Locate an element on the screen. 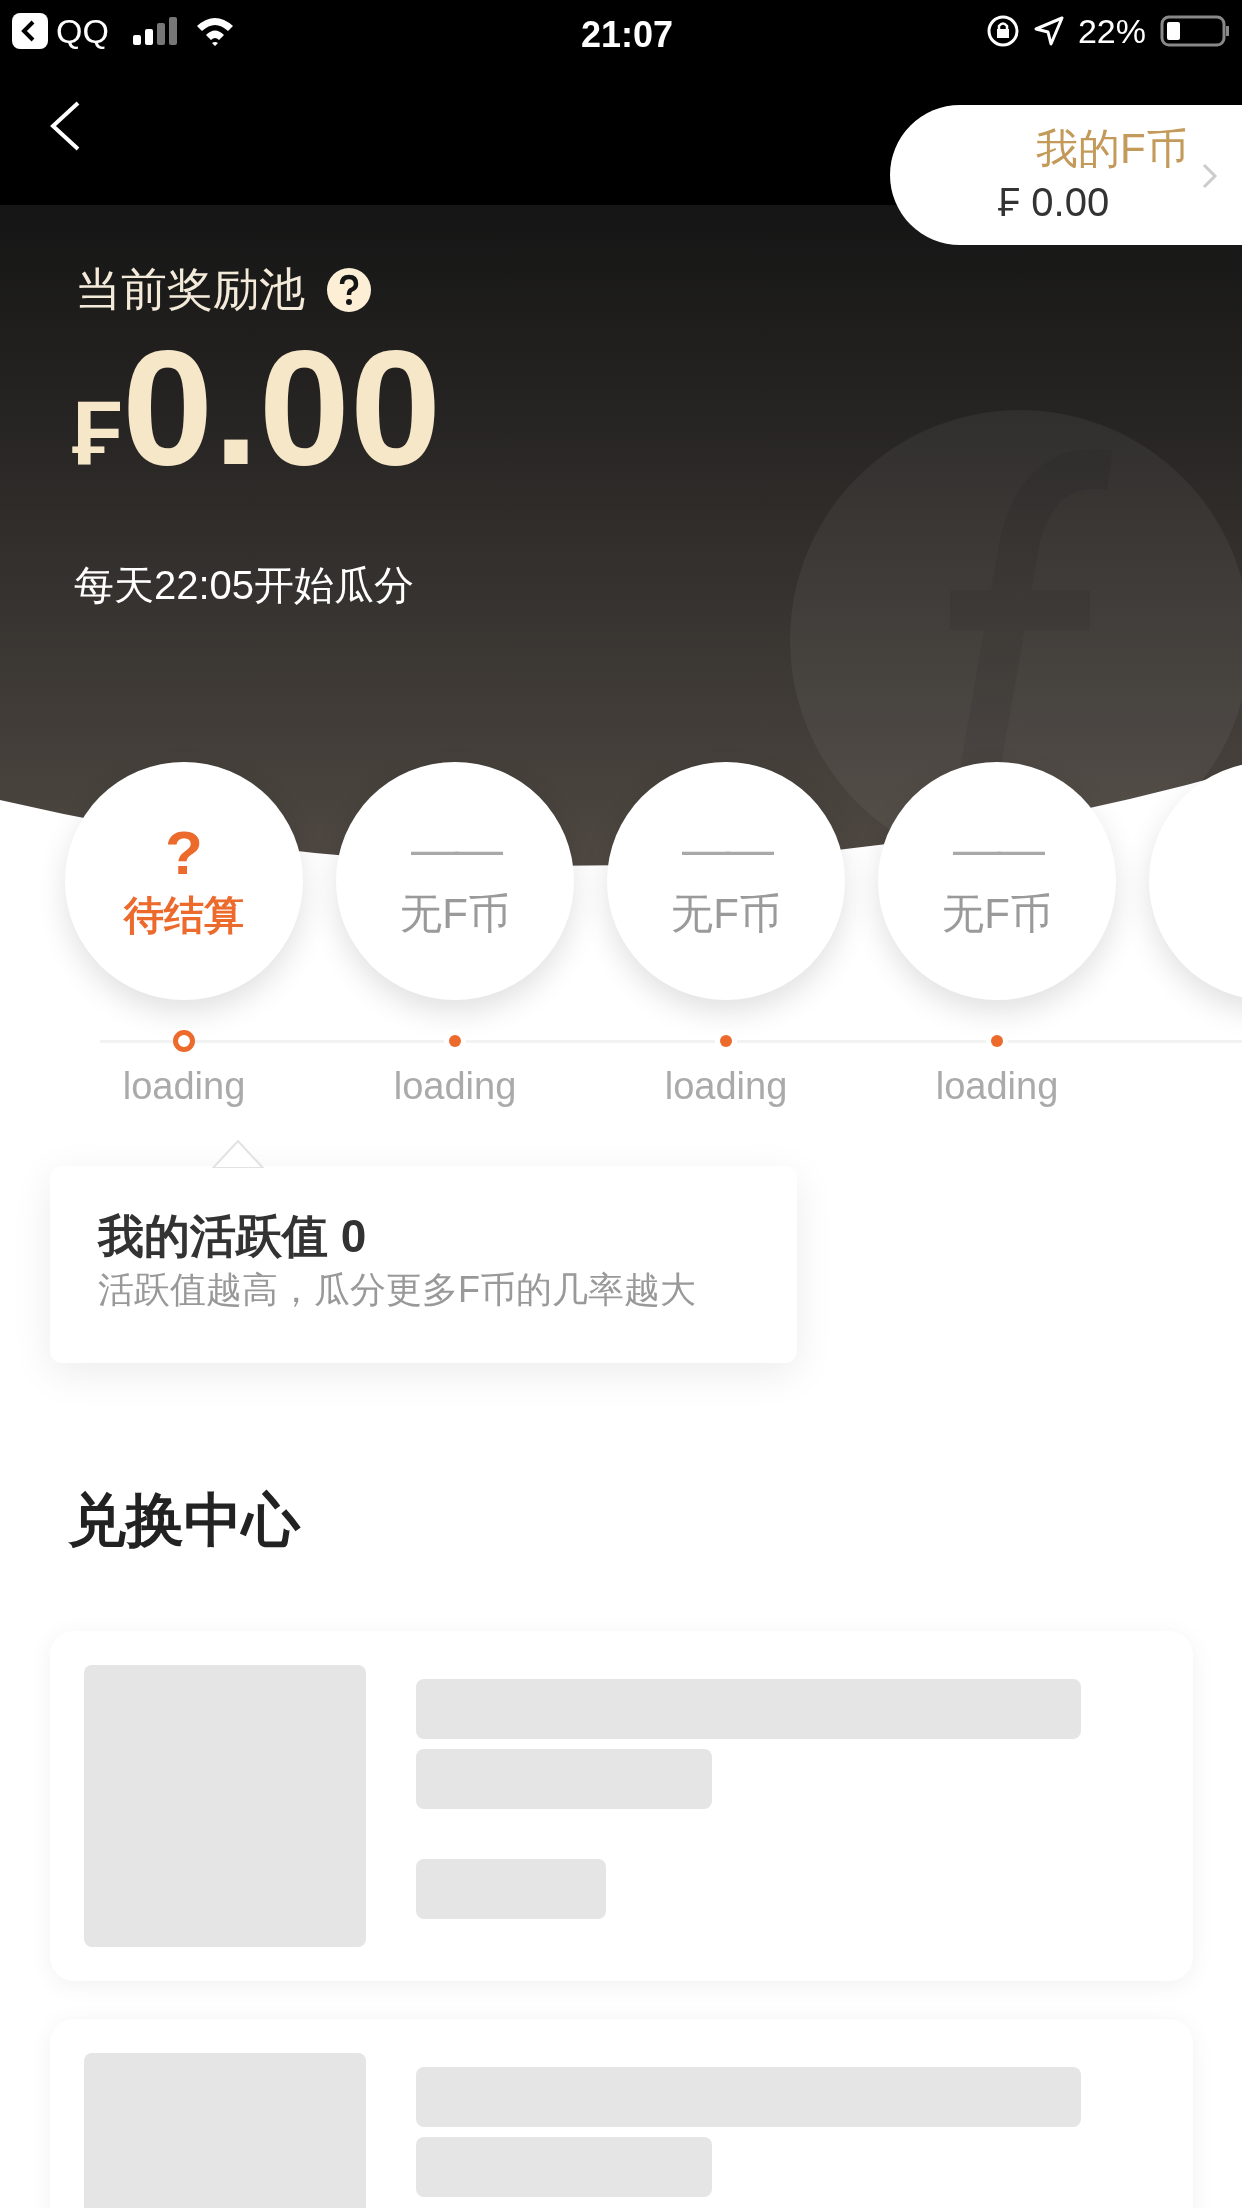  round-status: 待结算 is located at coordinates (184, 915).